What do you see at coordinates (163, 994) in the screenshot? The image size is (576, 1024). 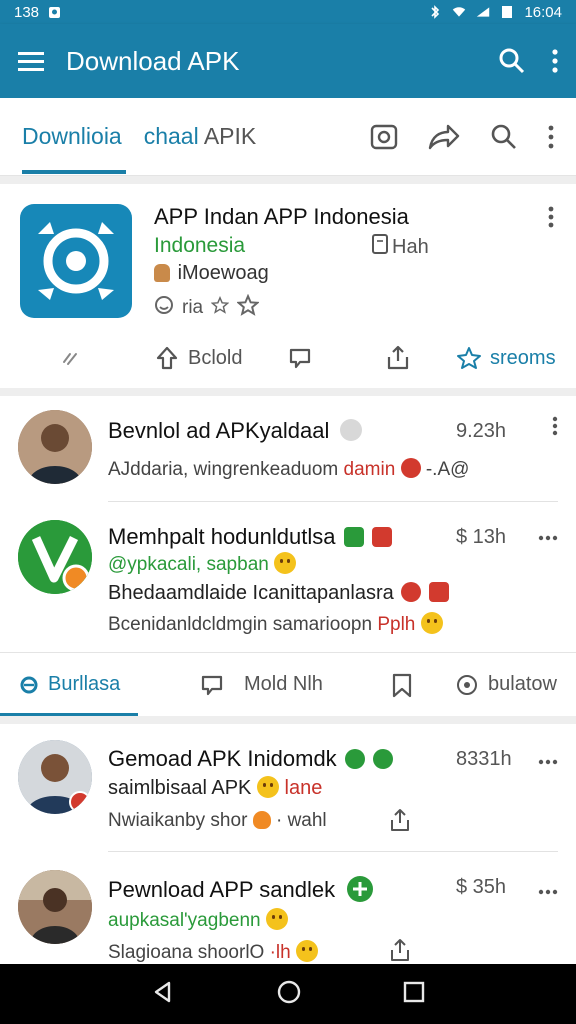 I see `back-icon` at bounding box center [163, 994].